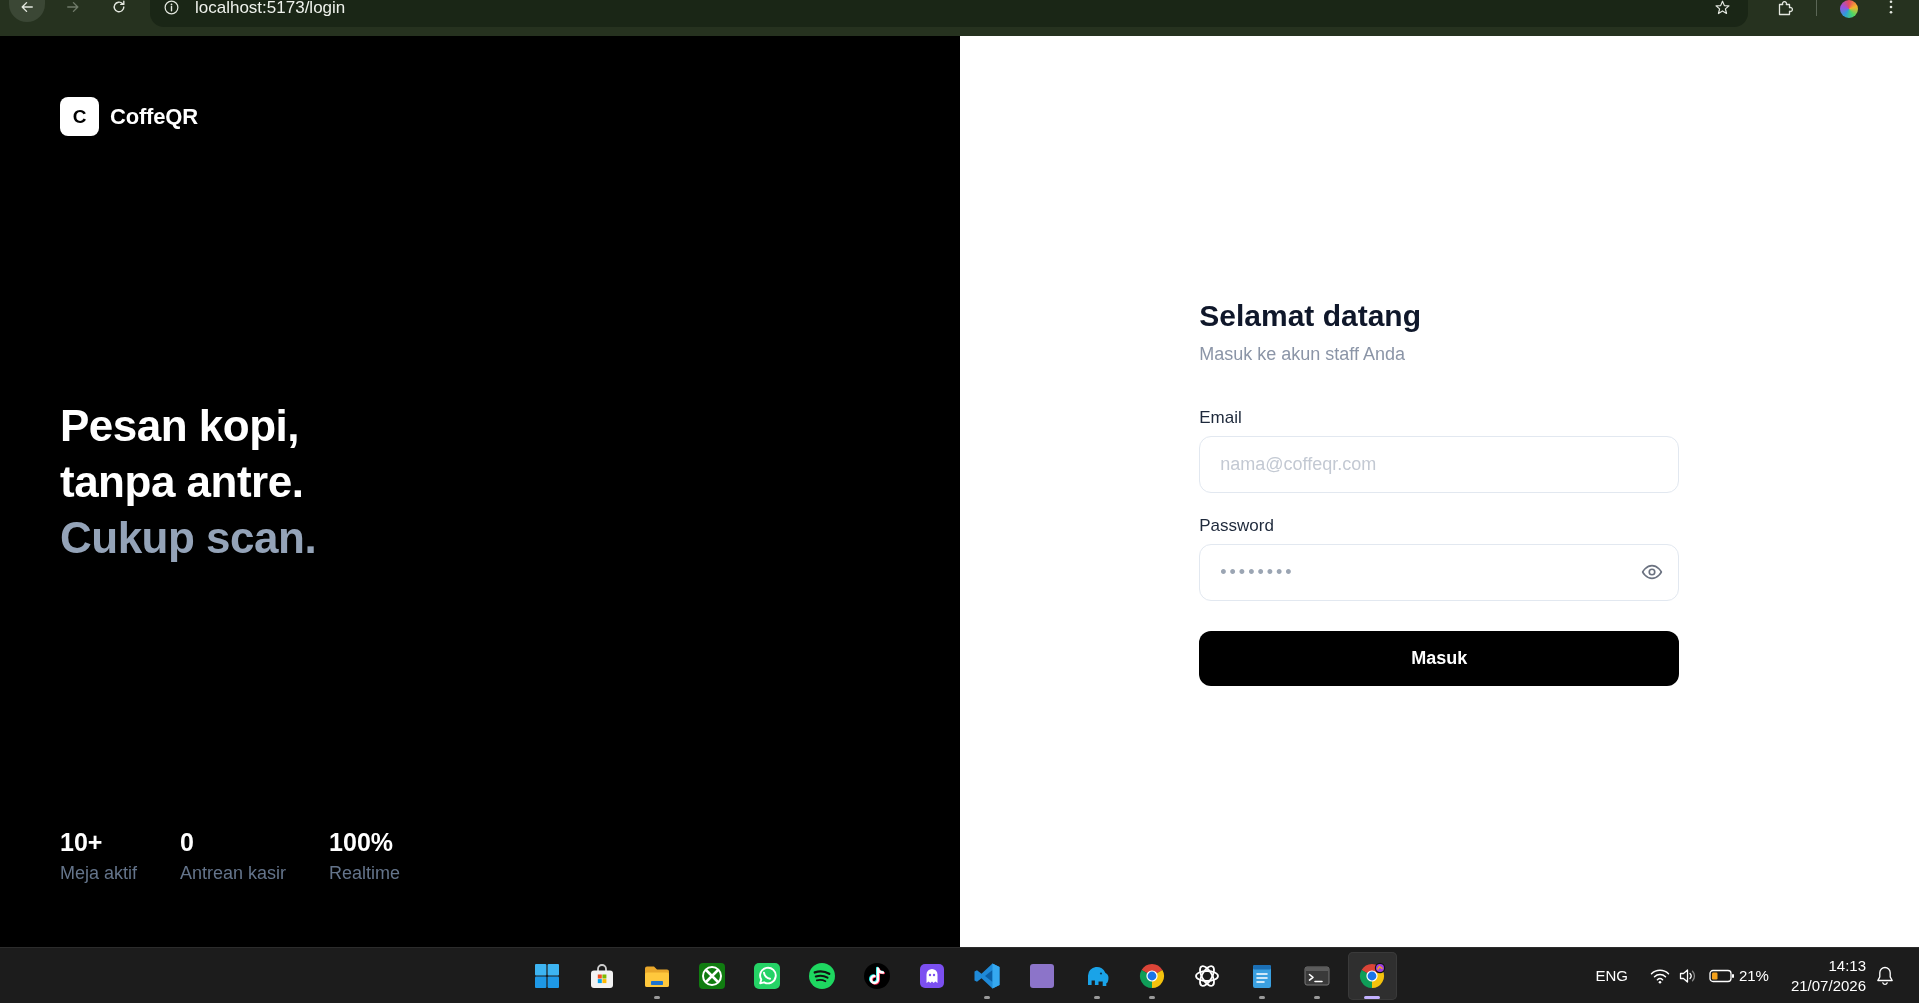 Image resolution: width=1919 pixels, height=1003 pixels. I want to click on chat-bubble-icon, so click(767, 975).